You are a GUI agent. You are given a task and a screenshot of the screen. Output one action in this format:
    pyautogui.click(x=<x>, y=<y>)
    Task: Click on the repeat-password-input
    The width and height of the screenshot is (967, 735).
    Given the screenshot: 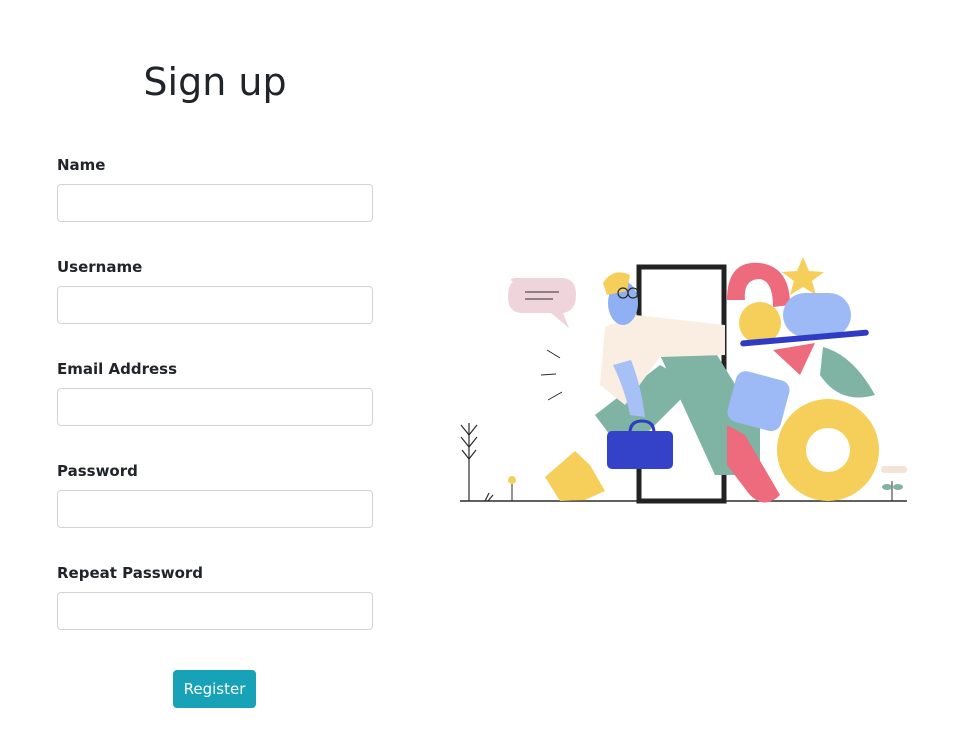 What is the action you would take?
    pyautogui.click(x=215, y=611)
    